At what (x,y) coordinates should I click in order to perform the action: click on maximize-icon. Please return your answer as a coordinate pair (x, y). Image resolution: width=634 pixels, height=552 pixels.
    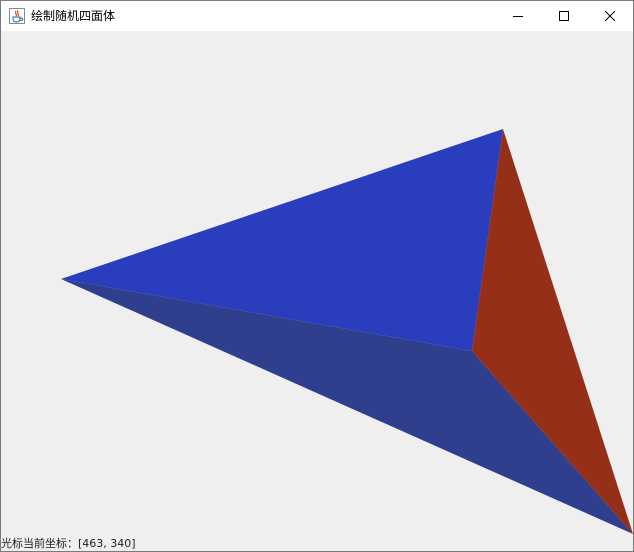
    Looking at the image, I should click on (564, 16).